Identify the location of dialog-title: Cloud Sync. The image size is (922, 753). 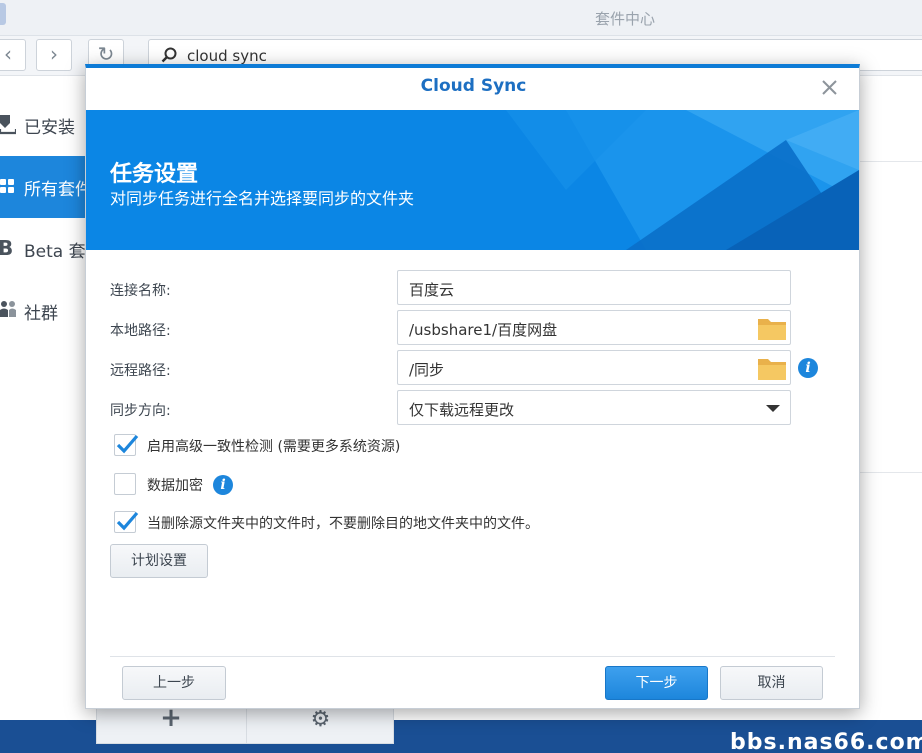
(473, 86).